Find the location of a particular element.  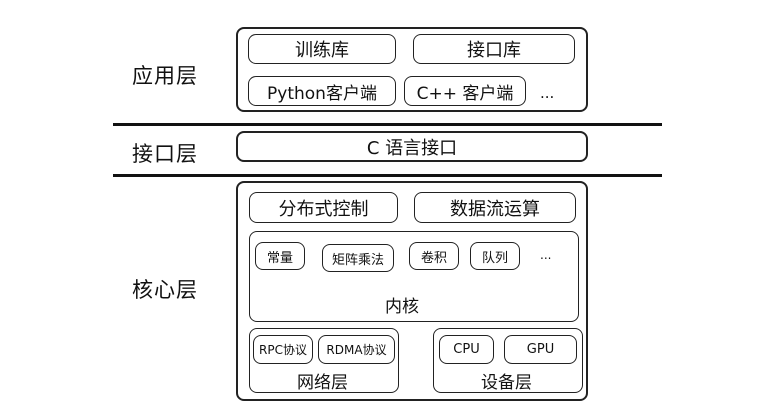

kernel-item-conv: 卷积 is located at coordinates (434, 256).